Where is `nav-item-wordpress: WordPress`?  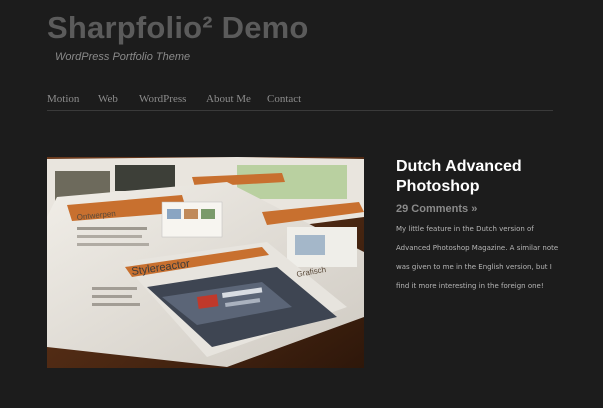 nav-item-wordpress: WordPress is located at coordinates (162, 99).